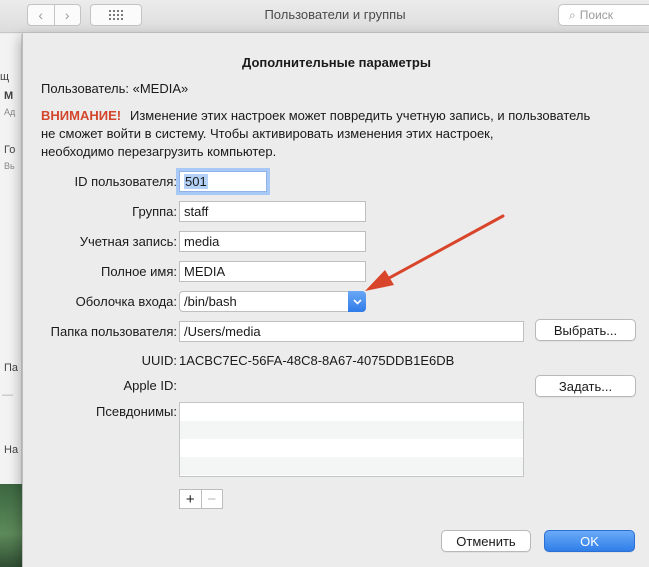  Describe the element at coordinates (67, 15) in the screenshot. I see `forward-button: ›` at that location.